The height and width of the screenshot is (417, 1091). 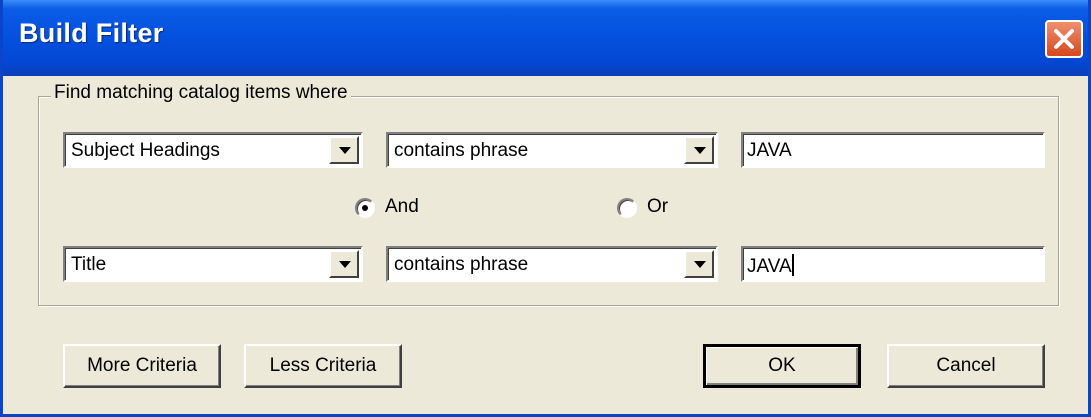 I want to click on or-radio-indicator, so click(x=627, y=208).